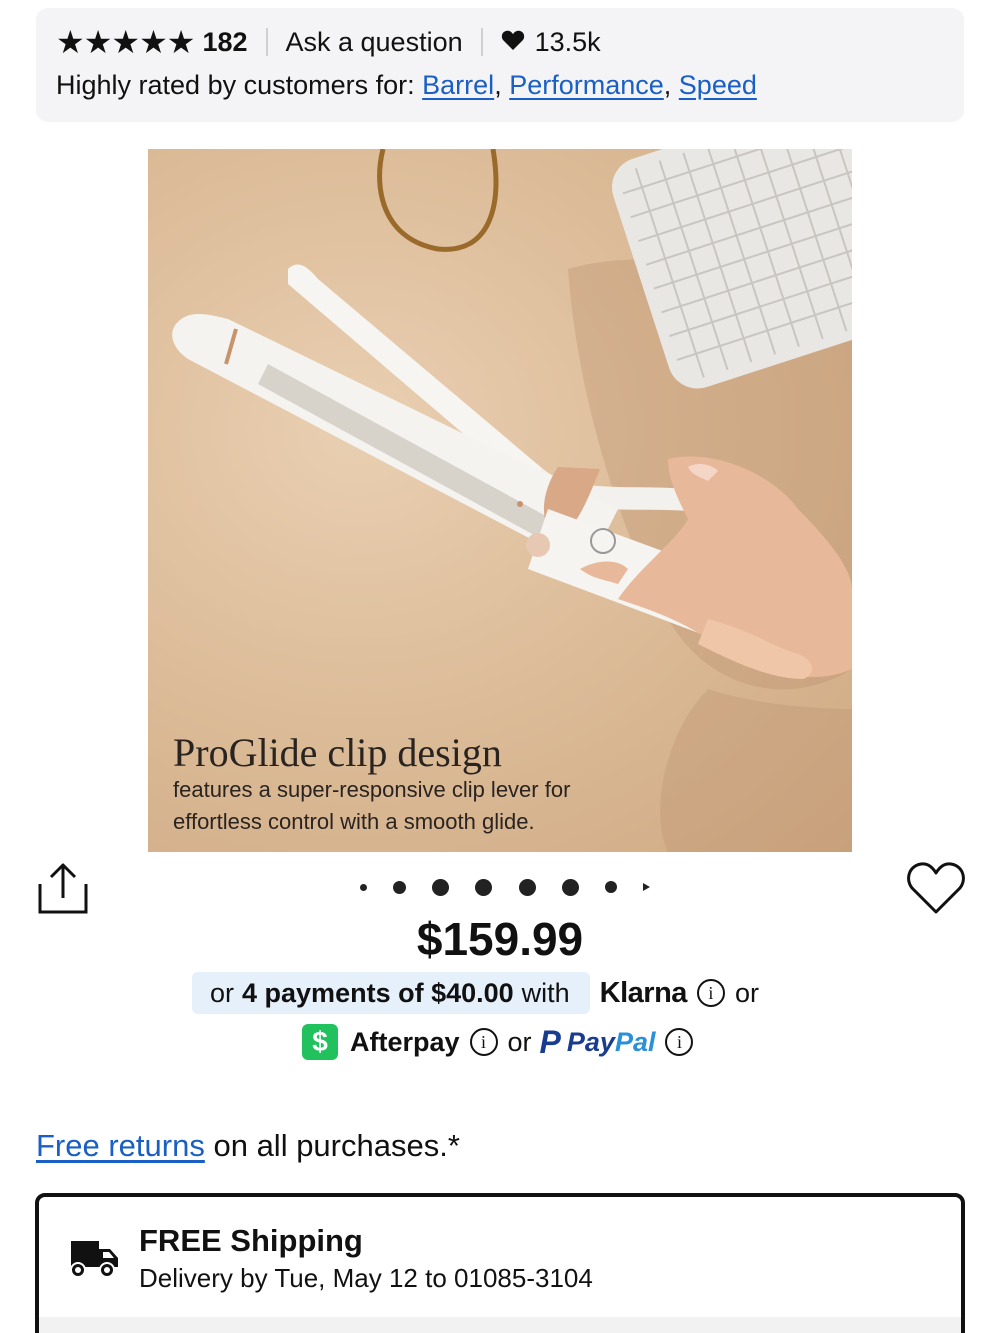 The width and height of the screenshot is (1000, 1333). What do you see at coordinates (502, 1042) in the screenshot?
I see `afterpay-paypal-row: $ Afterpay i or P PayPal i` at bounding box center [502, 1042].